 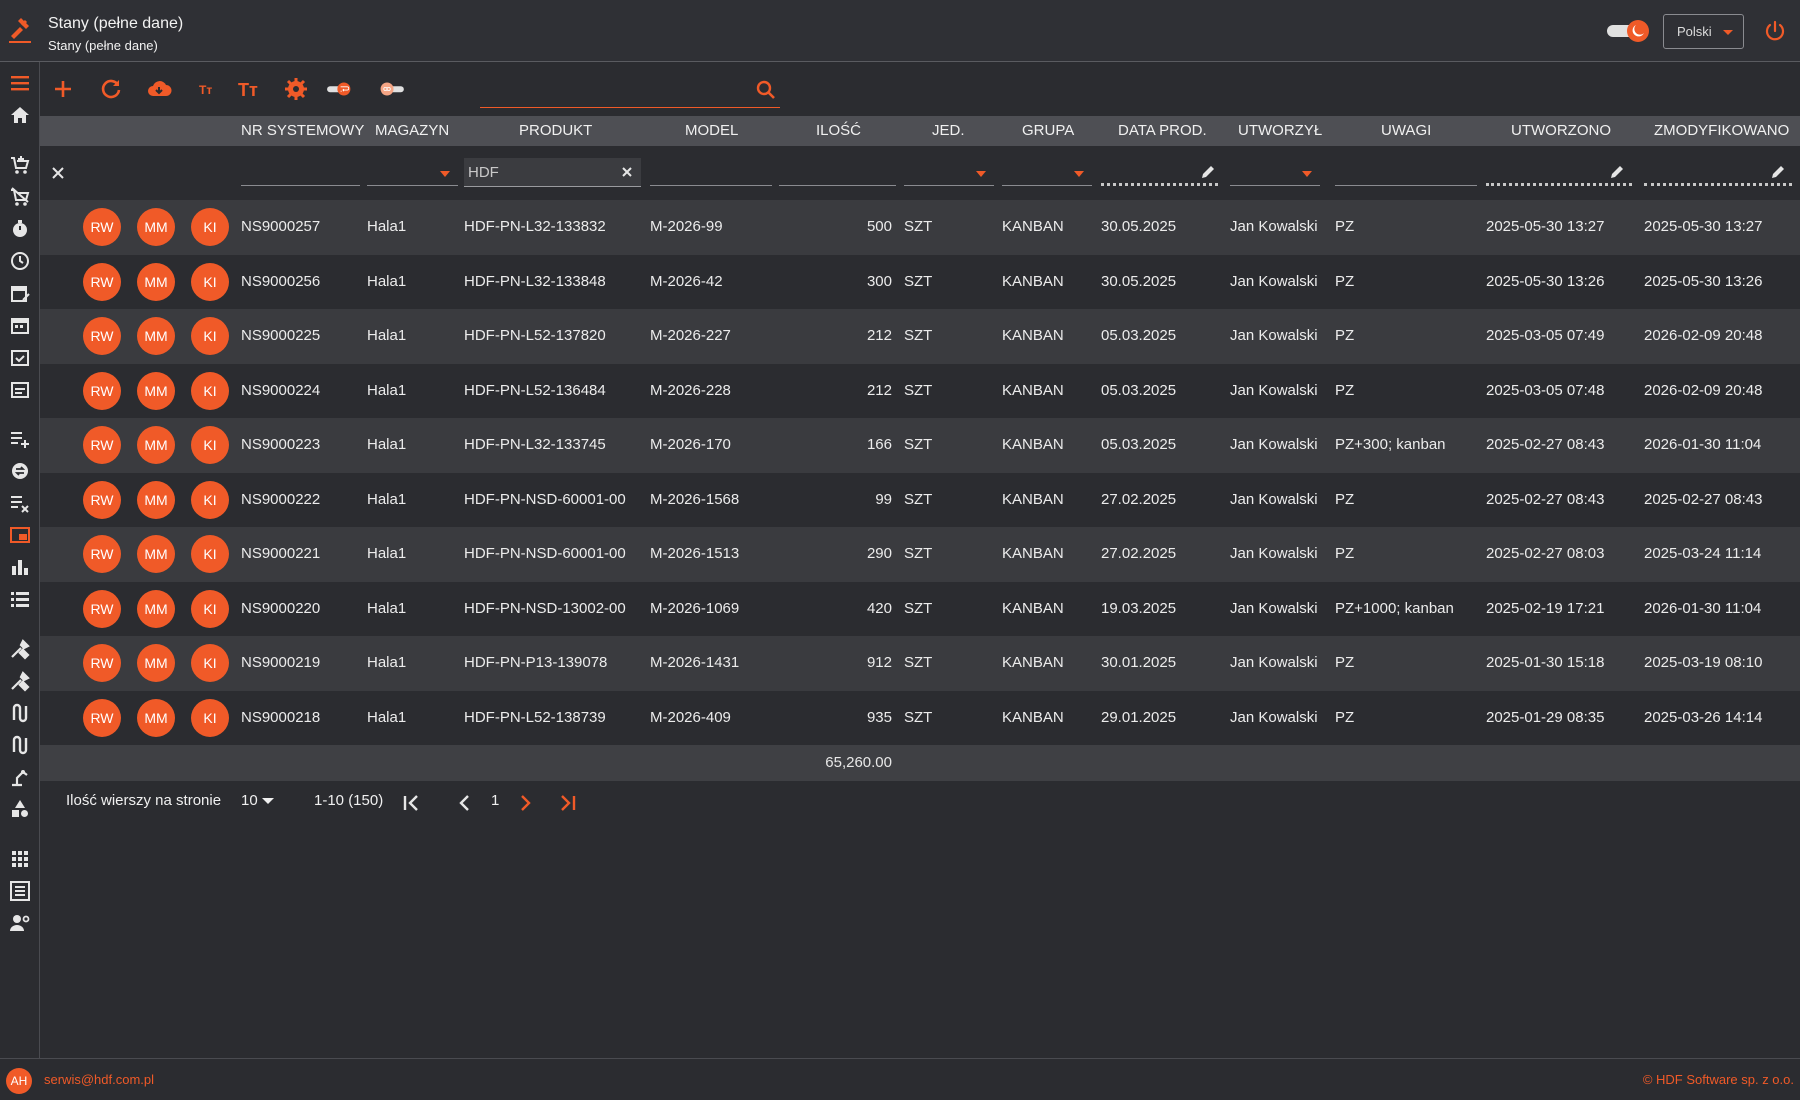 What do you see at coordinates (20, 745) in the screenshot?
I see `transfer-alt-icon` at bounding box center [20, 745].